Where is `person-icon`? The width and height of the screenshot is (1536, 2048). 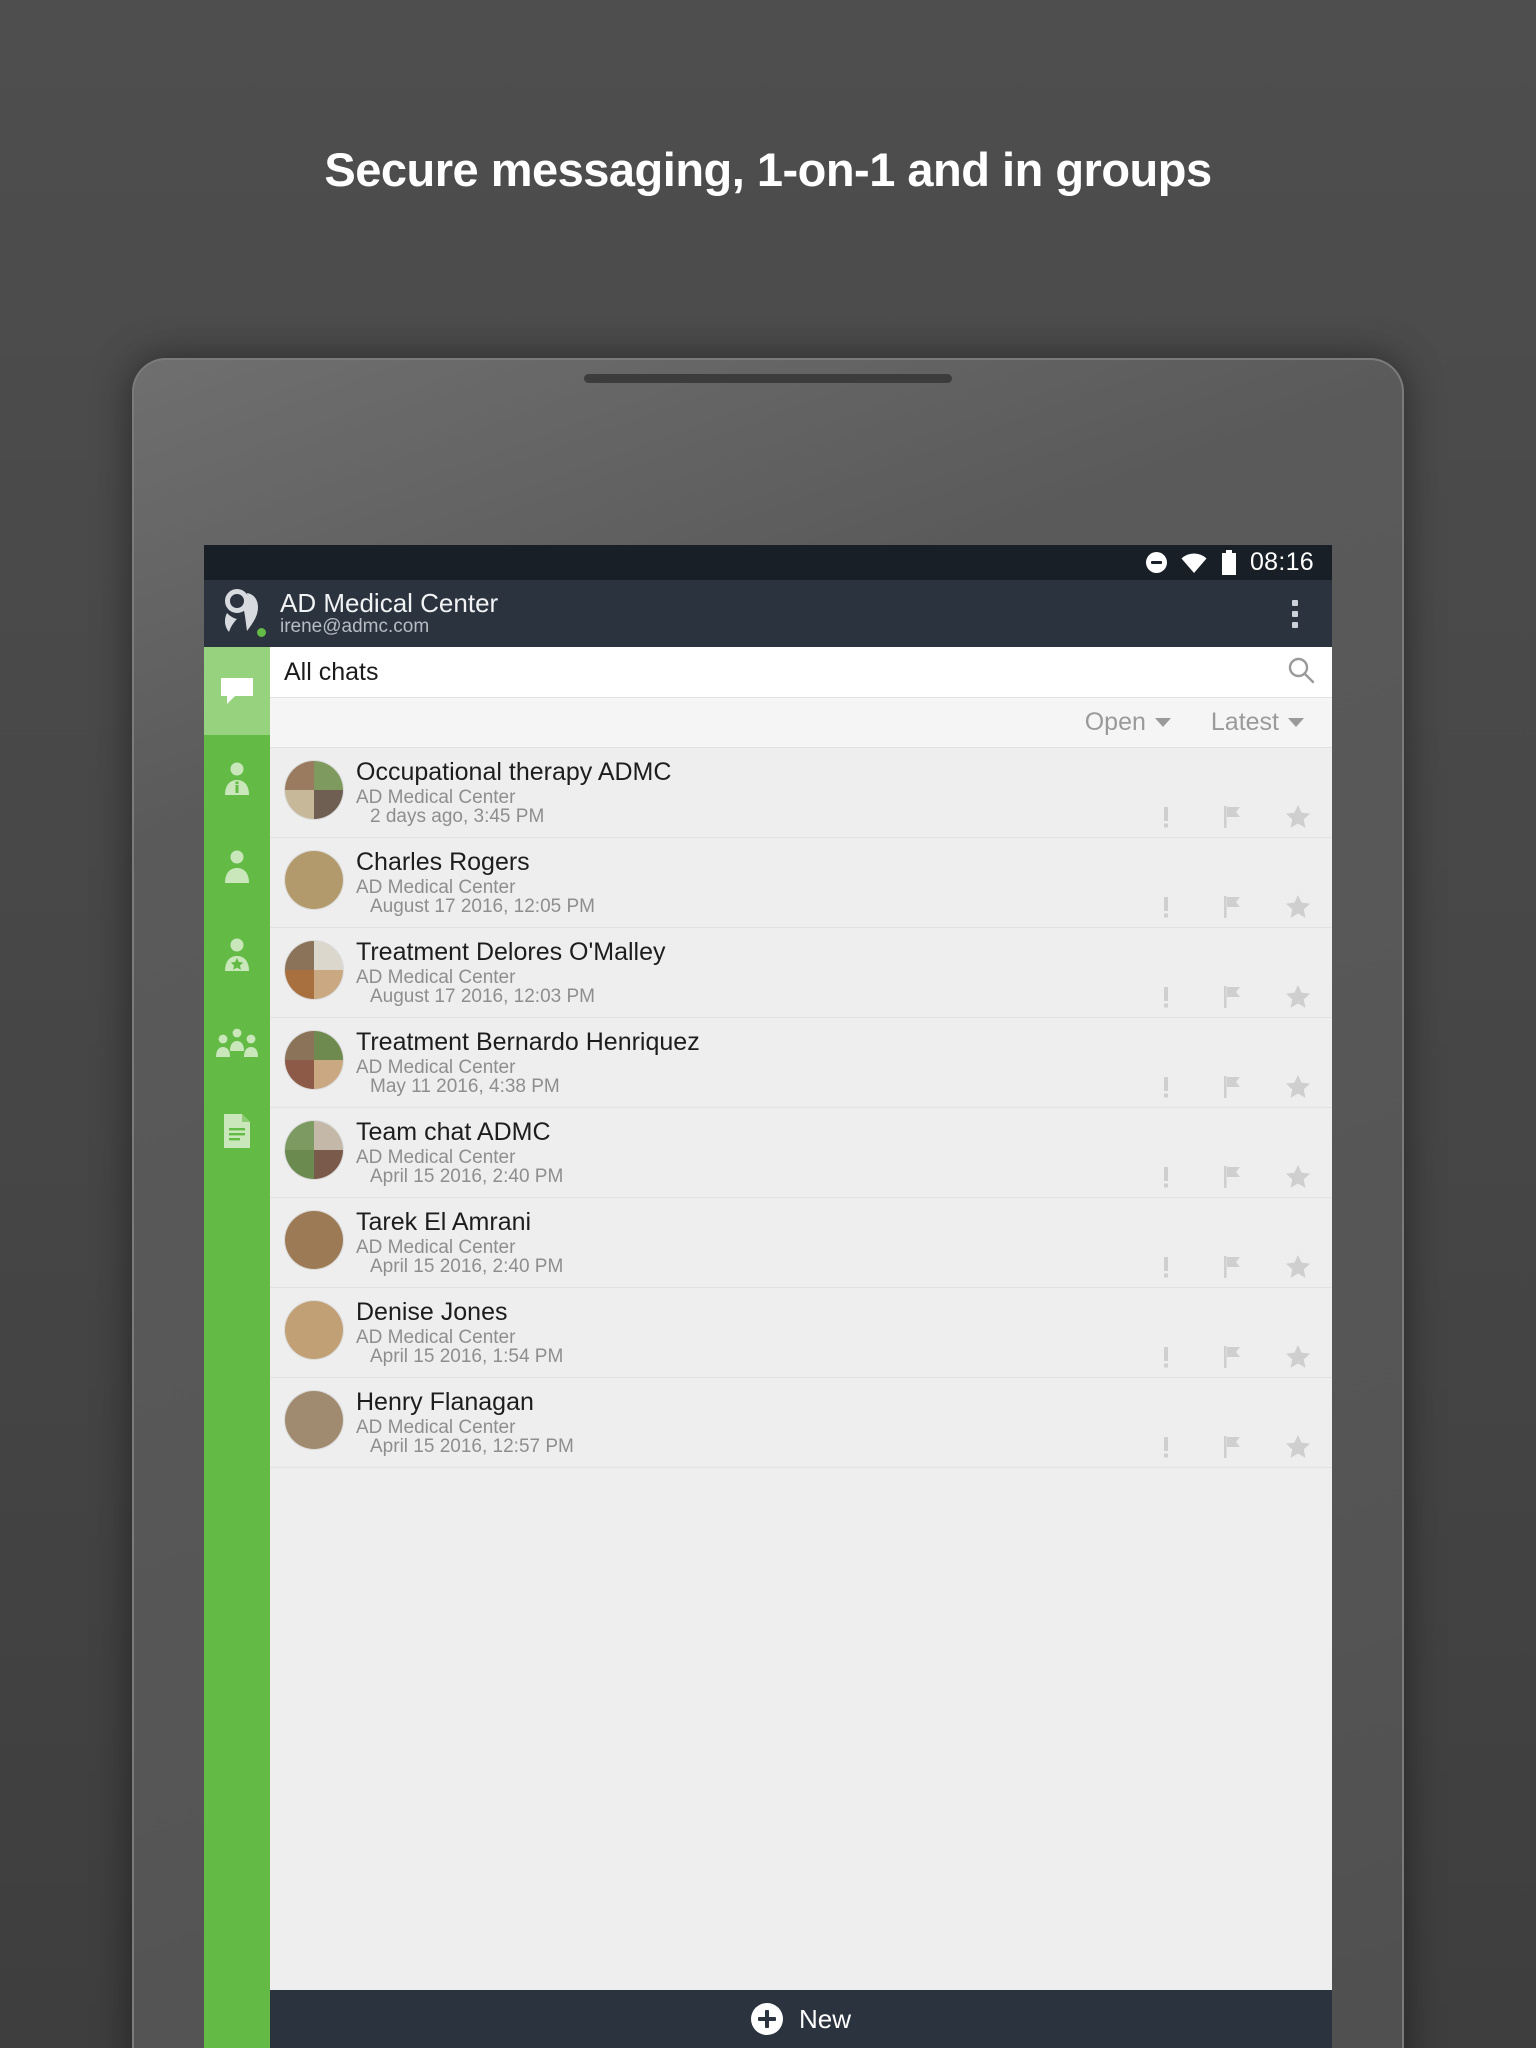 person-icon is located at coordinates (237, 867).